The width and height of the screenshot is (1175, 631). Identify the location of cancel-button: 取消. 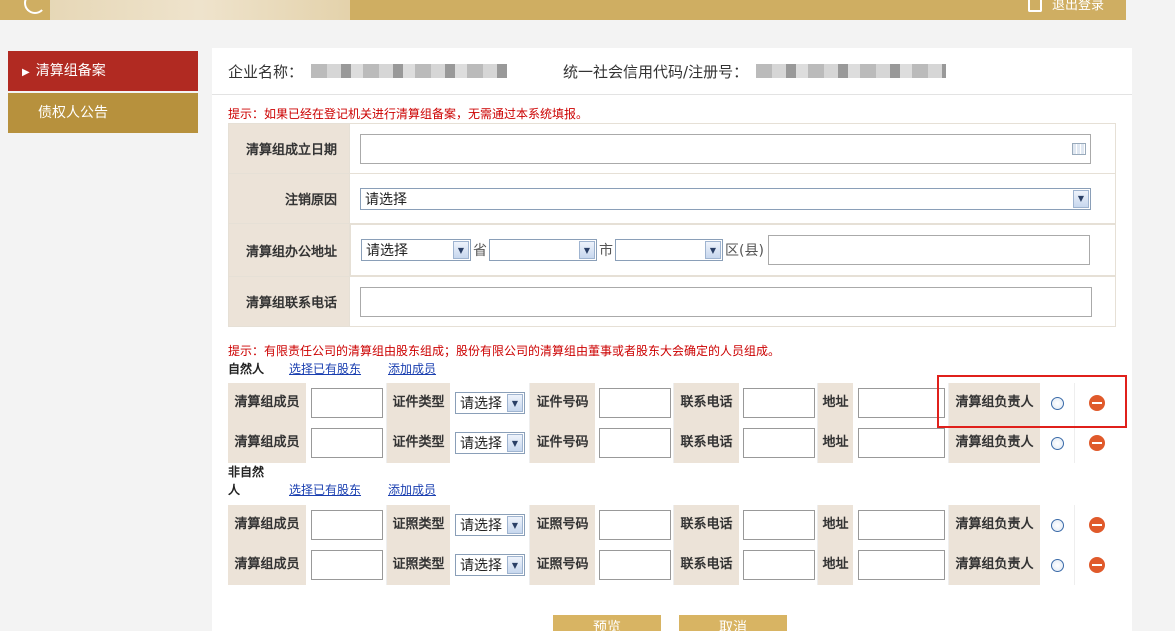
(733, 623).